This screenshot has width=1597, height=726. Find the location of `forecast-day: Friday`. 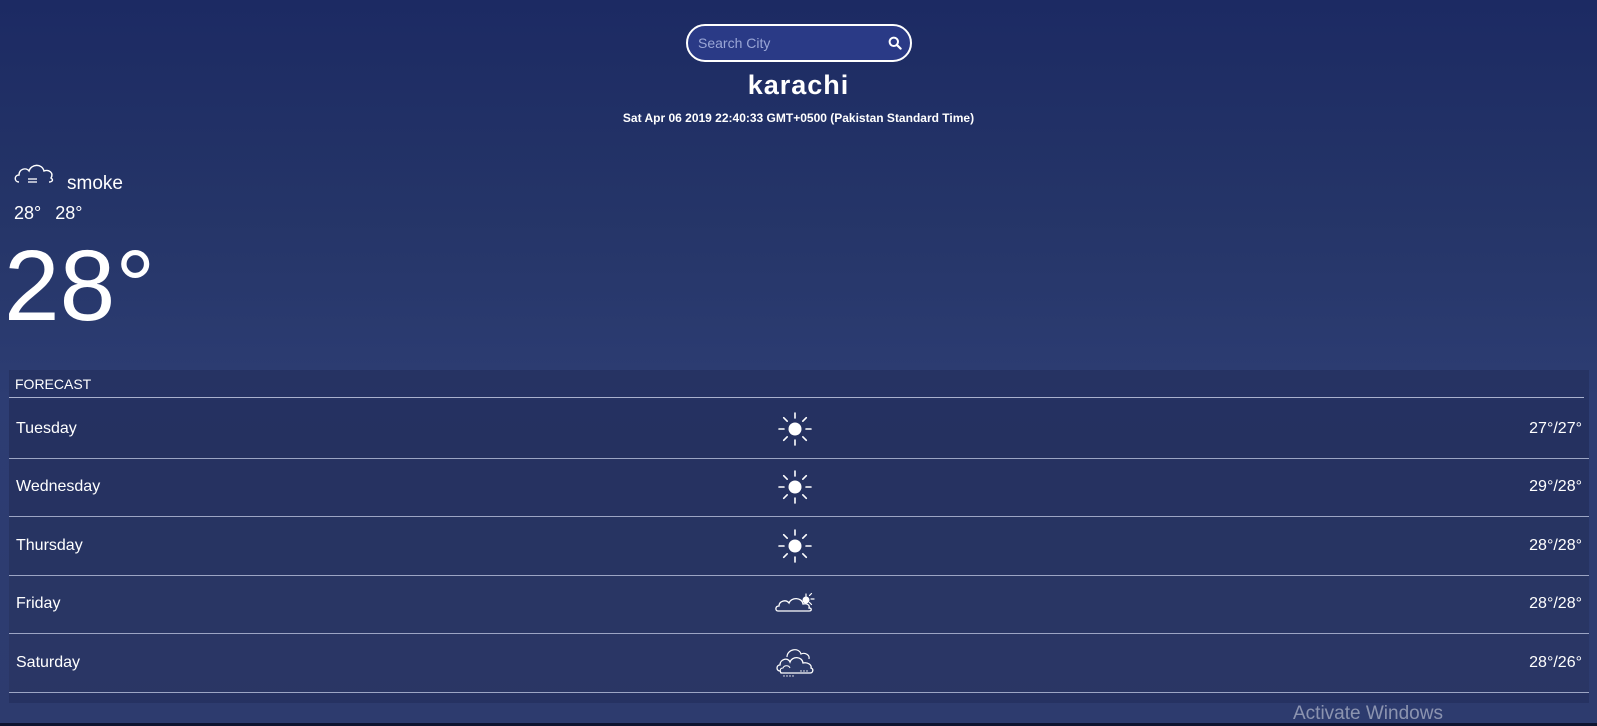

forecast-day: Friday is located at coordinates (38, 604).